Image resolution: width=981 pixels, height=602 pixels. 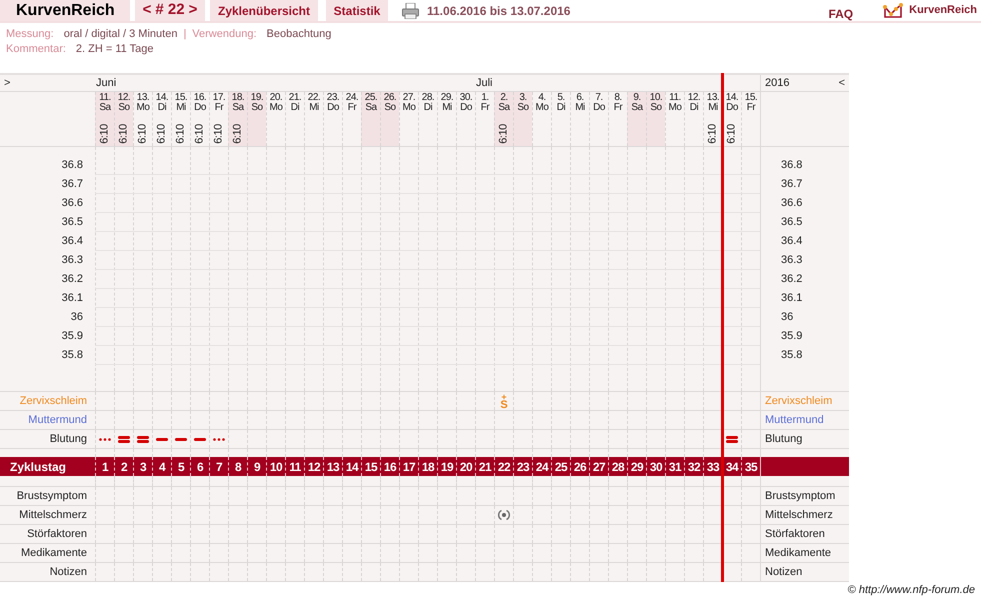 I want to click on comment-value: 2. ZH = 11 Tage, so click(x=115, y=49).